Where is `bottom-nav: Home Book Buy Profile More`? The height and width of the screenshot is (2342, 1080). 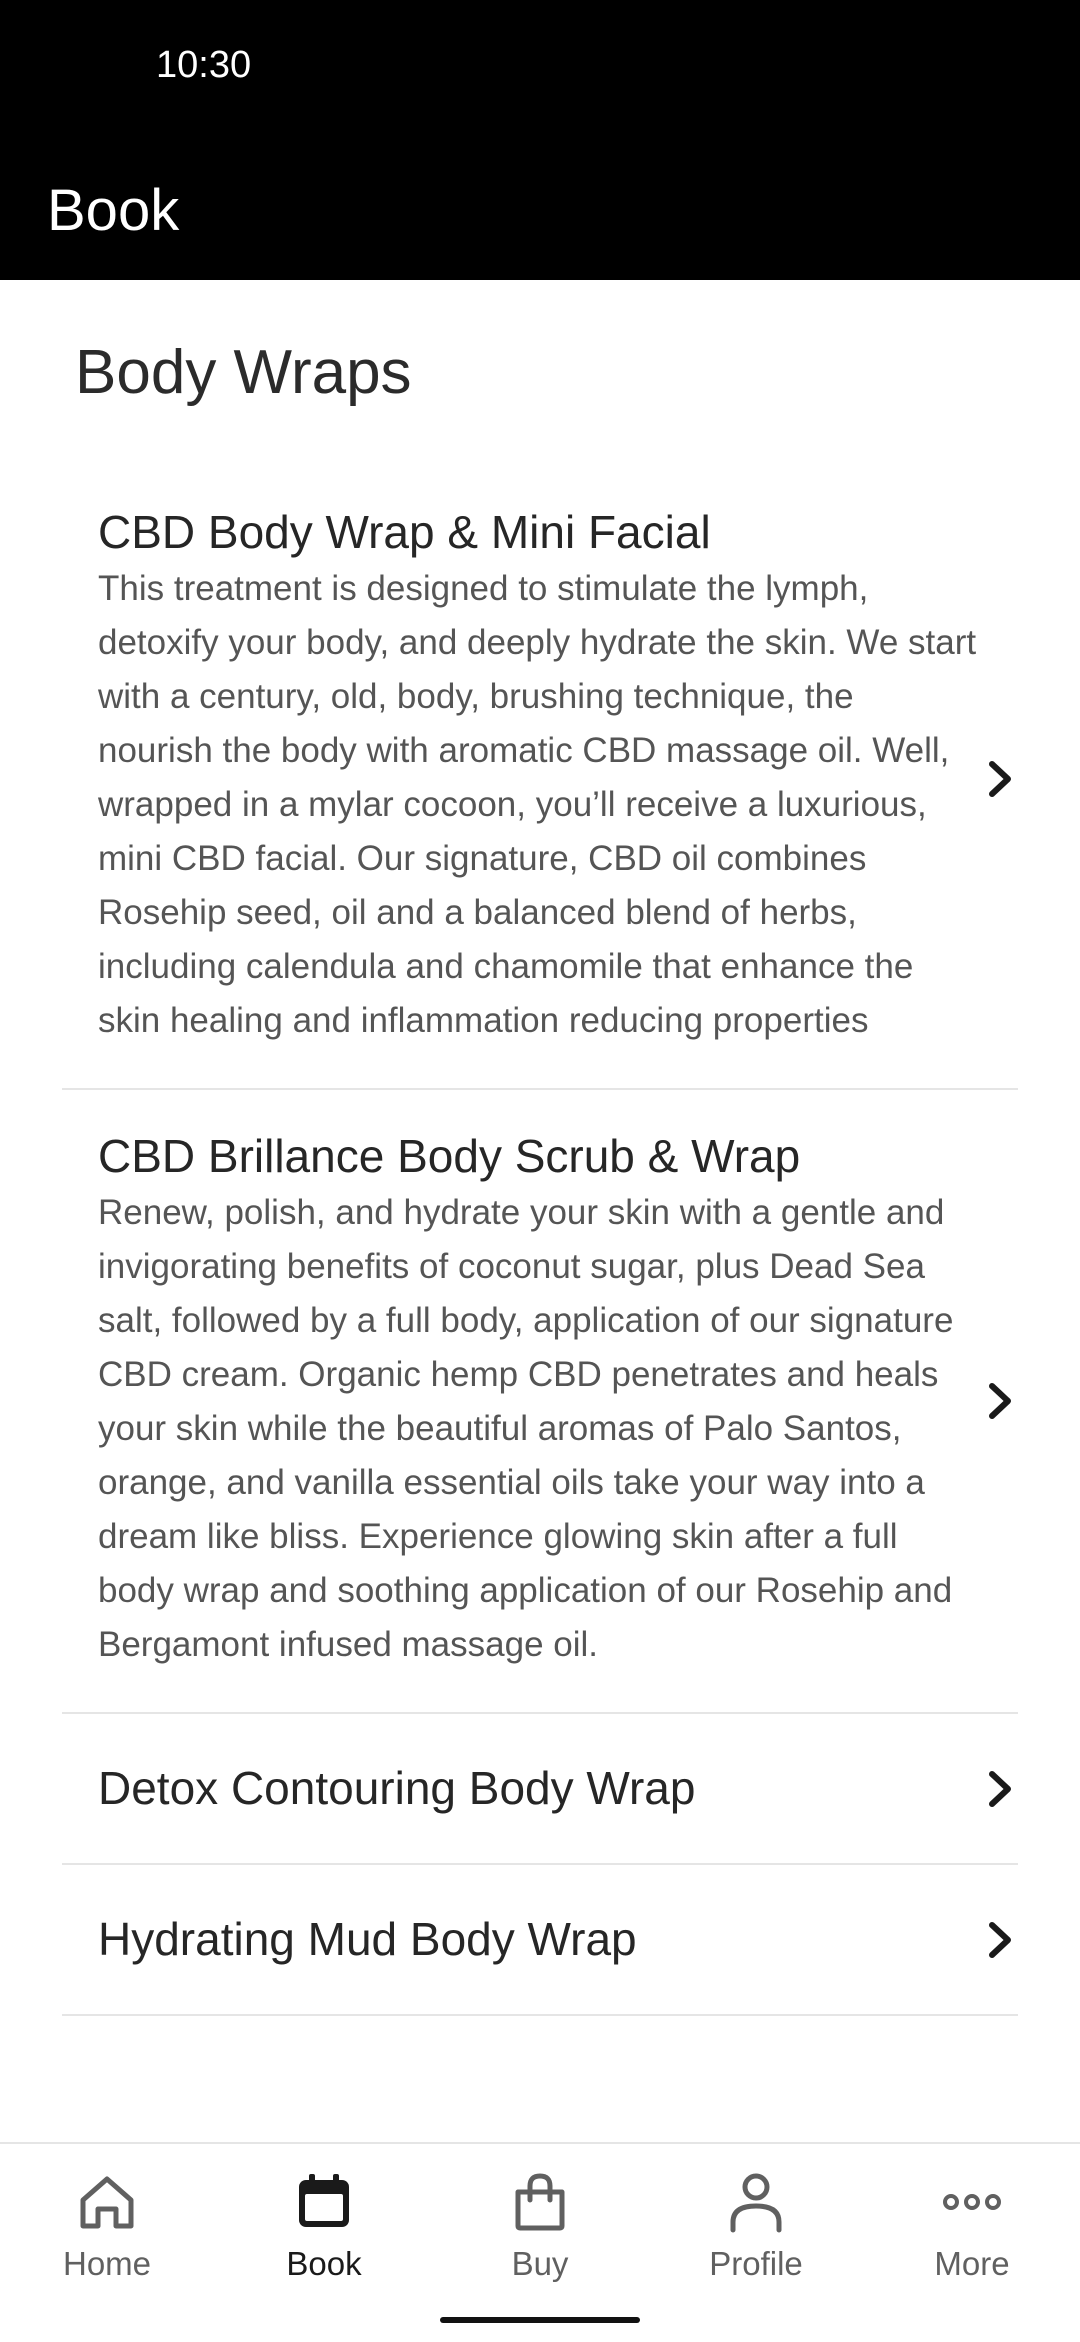 bottom-nav: Home Book Buy Profile More is located at coordinates (540, 2242).